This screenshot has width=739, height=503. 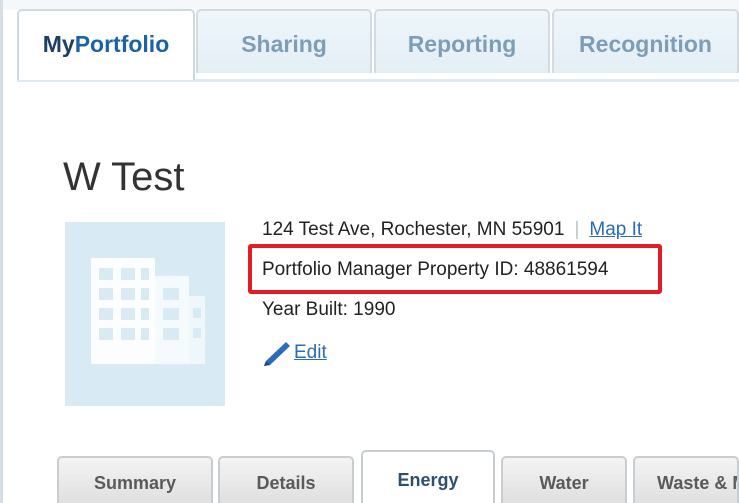 What do you see at coordinates (645, 44) in the screenshot?
I see `tab-recognition-label: Recognition` at bounding box center [645, 44].